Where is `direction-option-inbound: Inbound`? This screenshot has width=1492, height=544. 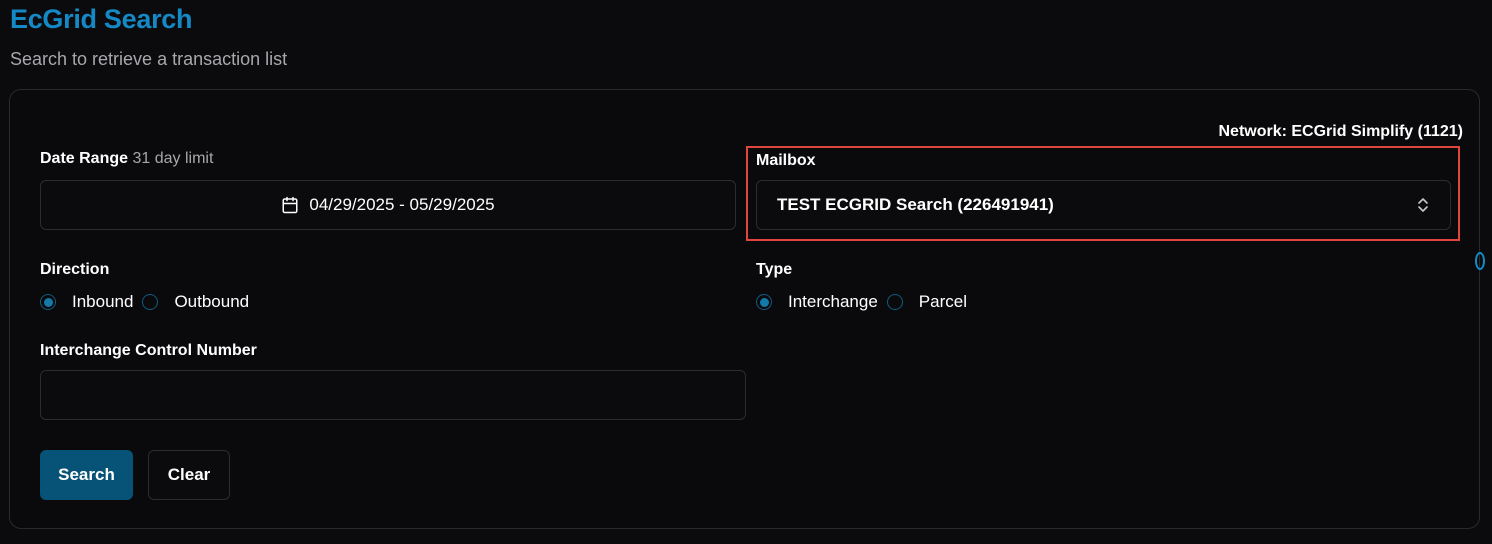
direction-option-inbound: Inbound is located at coordinates (86, 302).